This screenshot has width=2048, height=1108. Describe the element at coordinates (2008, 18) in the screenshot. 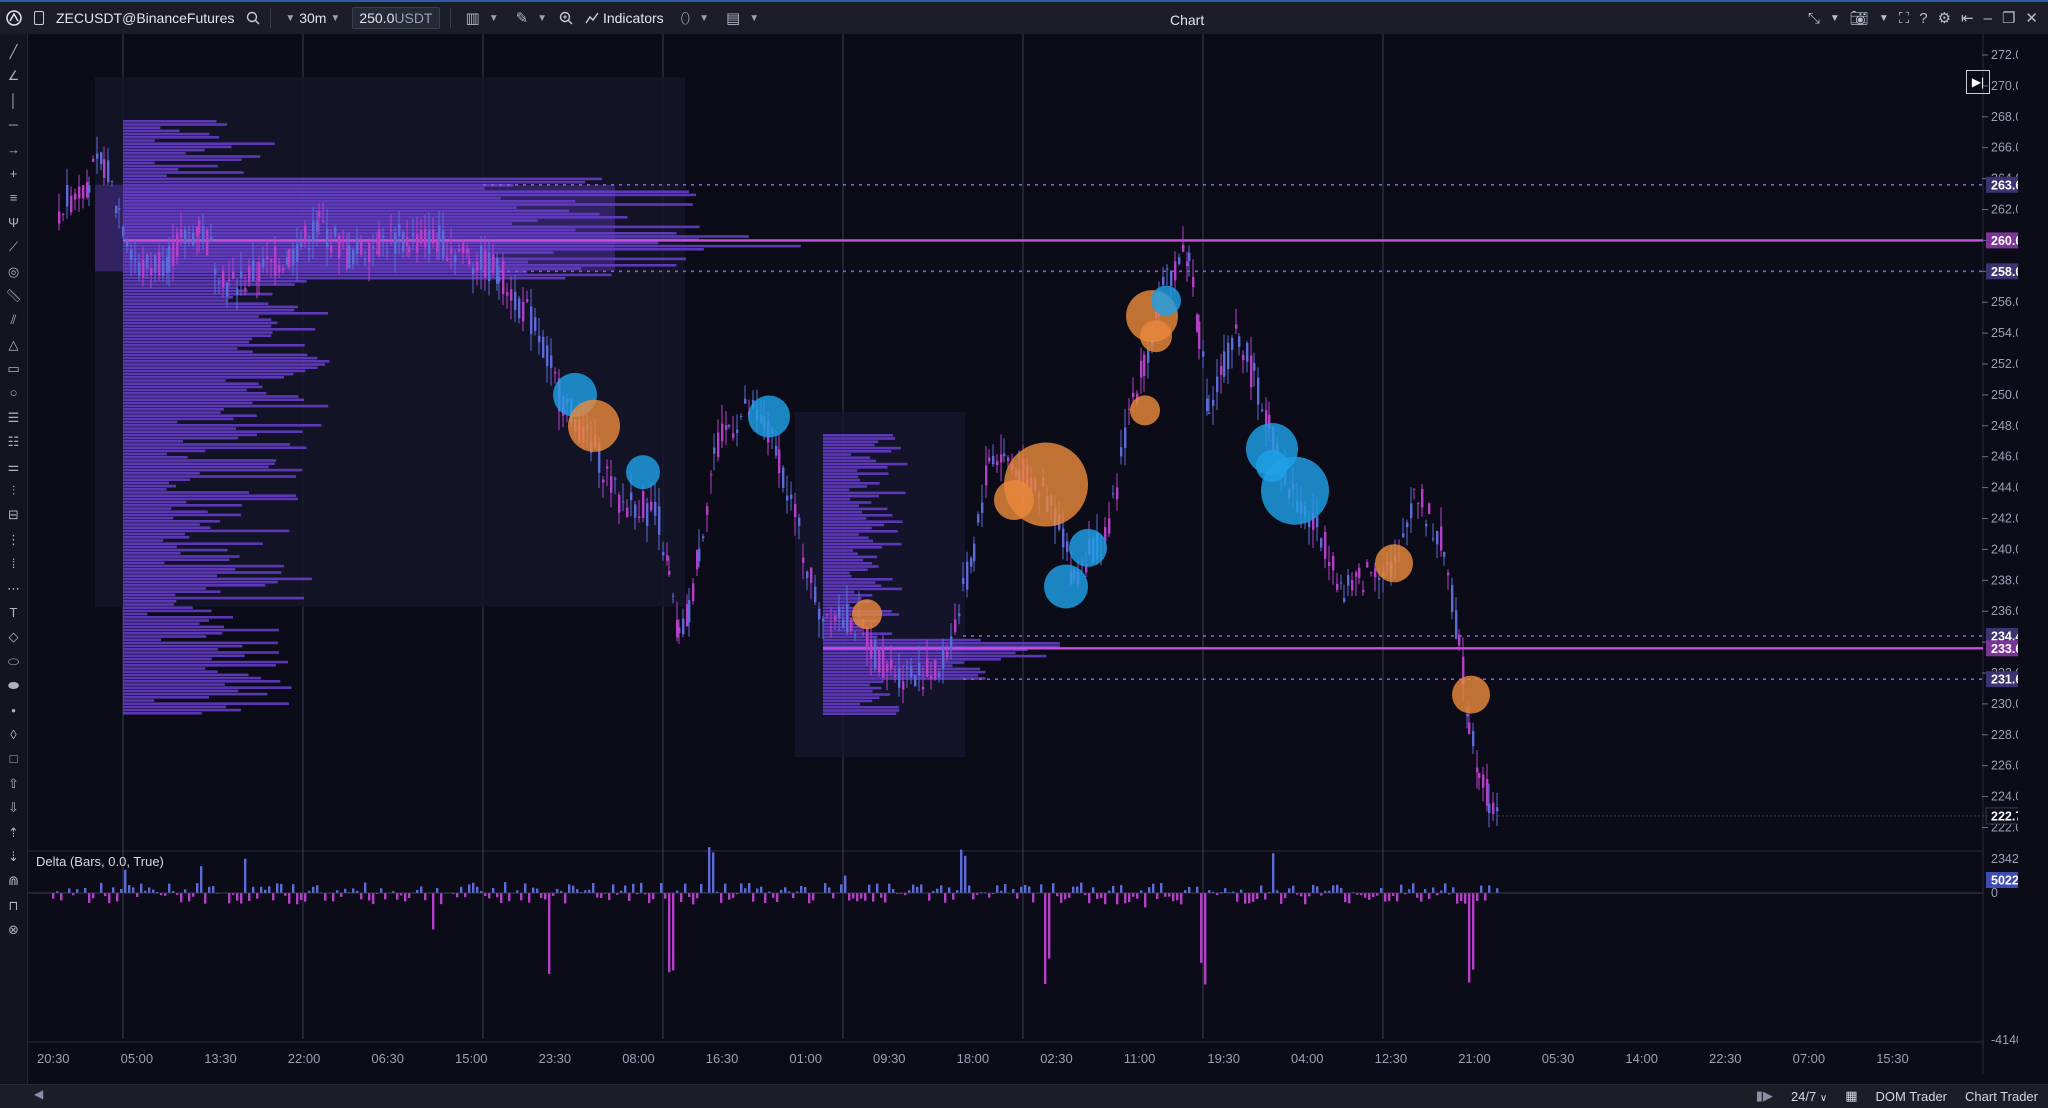

I see `maximize-icon: ❐` at that location.